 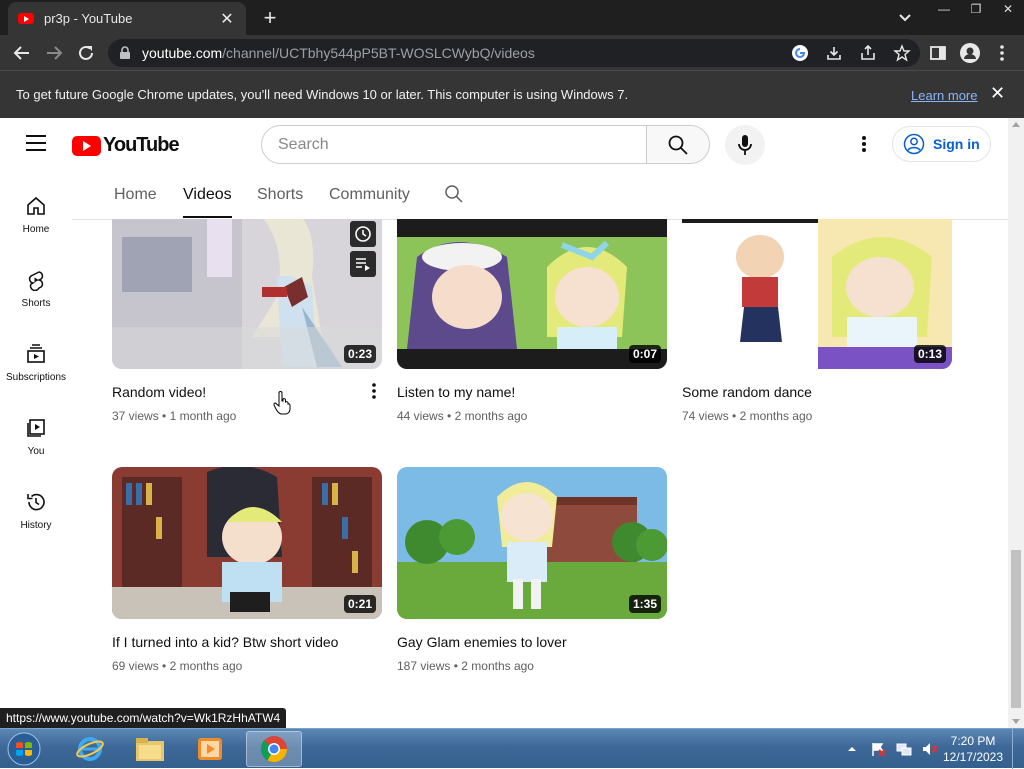 I want to click on clock-date: 12/17/2023, so click(x=973, y=757).